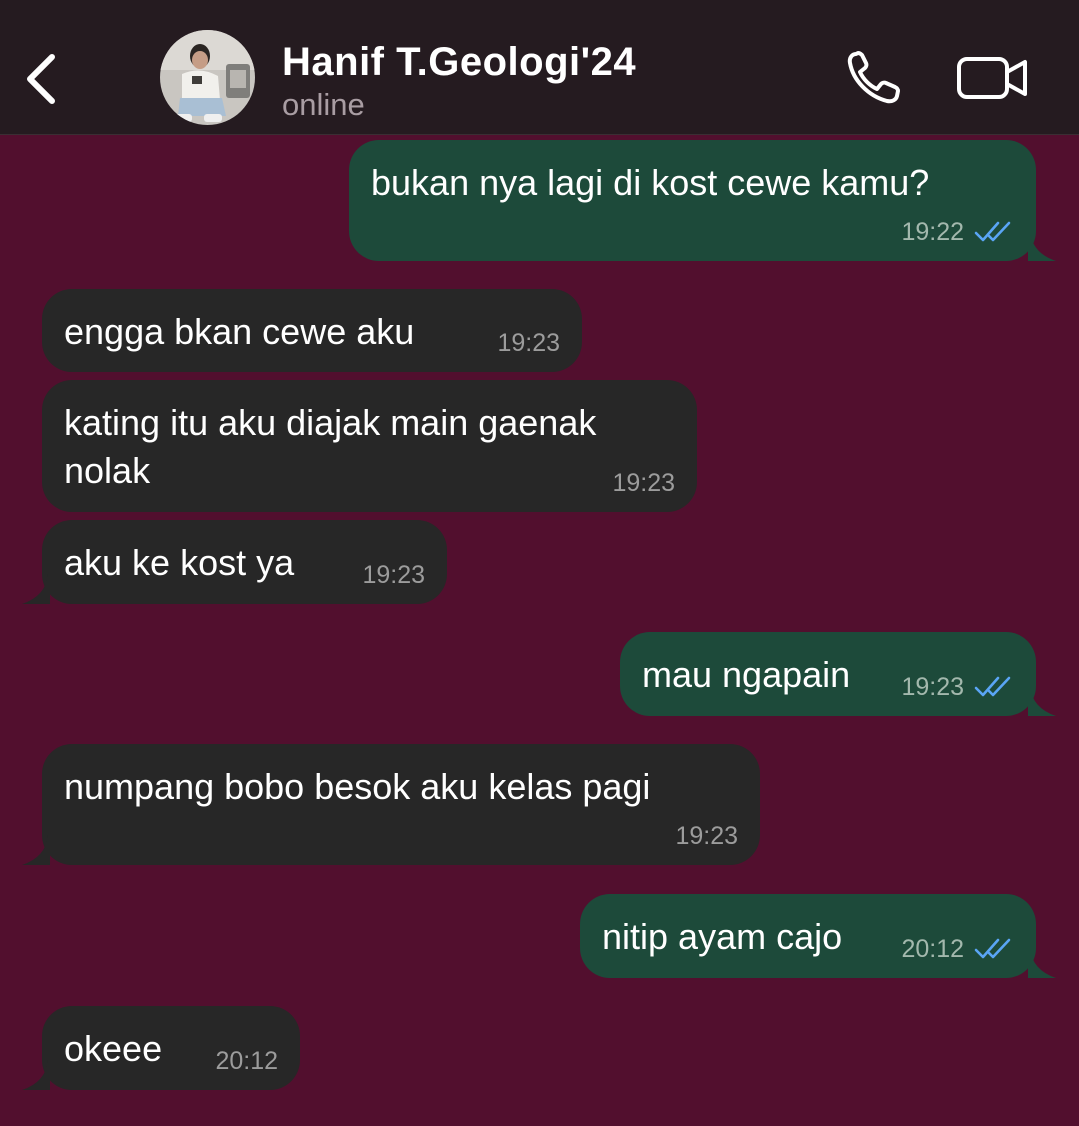  I want to click on chevron-left-icon, so click(41, 79).